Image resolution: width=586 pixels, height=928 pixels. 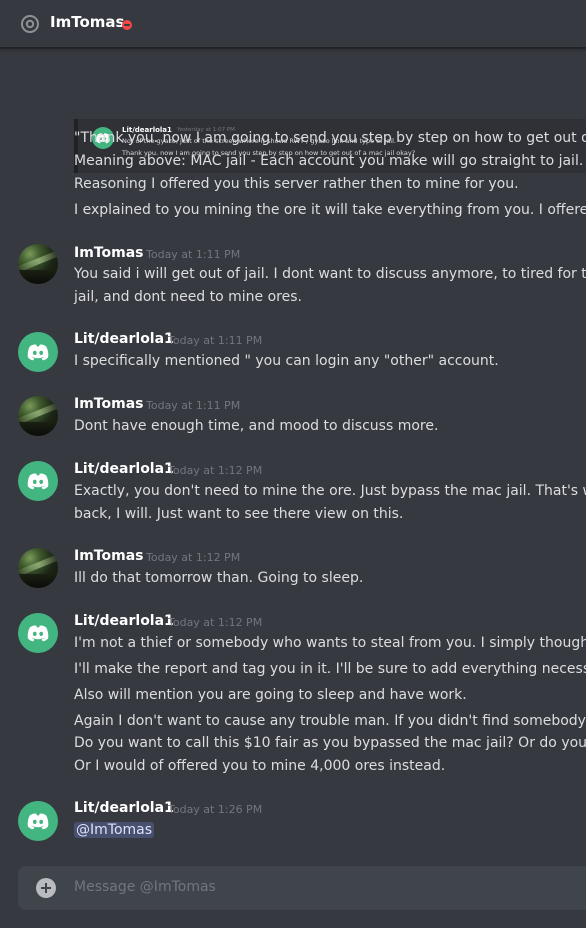 What do you see at coordinates (127, 25) in the screenshot?
I see `dnd-status-icon` at bounding box center [127, 25].